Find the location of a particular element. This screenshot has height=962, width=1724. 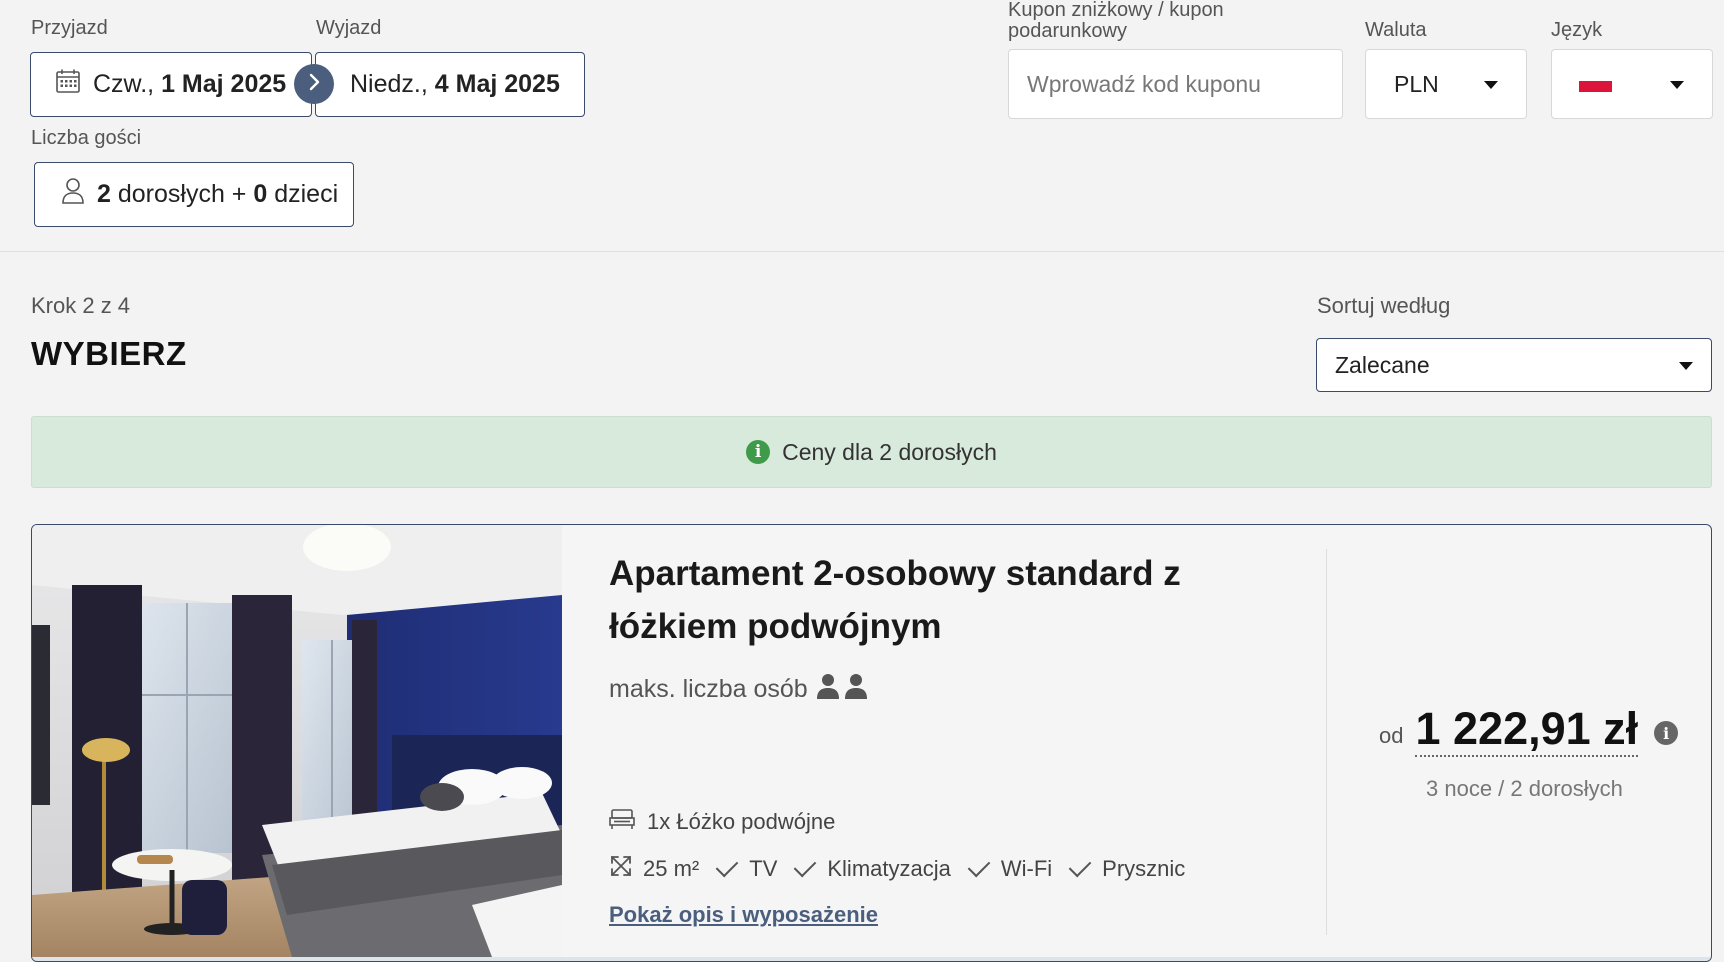

language-label: Język is located at coordinates (1577, 30).